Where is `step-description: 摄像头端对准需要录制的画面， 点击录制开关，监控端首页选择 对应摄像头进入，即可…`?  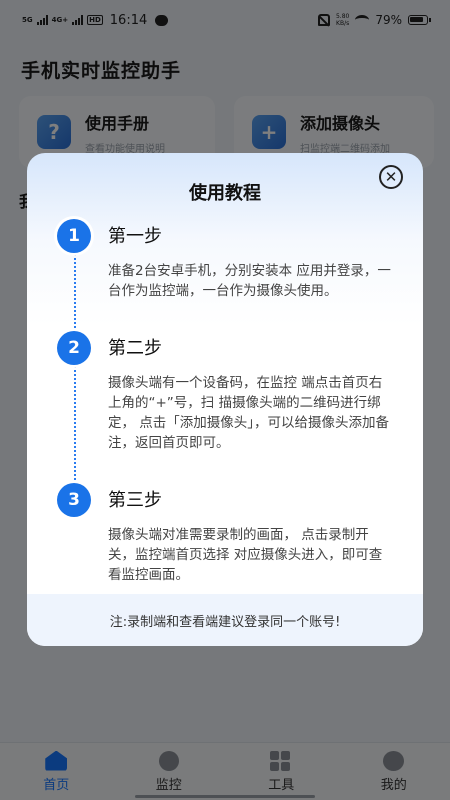
step-description: 摄像头端对准需要录制的画面， 点击录制开关，监控端首页选择 对应摄像头进入，即可… is located at coordinates (245, 555).